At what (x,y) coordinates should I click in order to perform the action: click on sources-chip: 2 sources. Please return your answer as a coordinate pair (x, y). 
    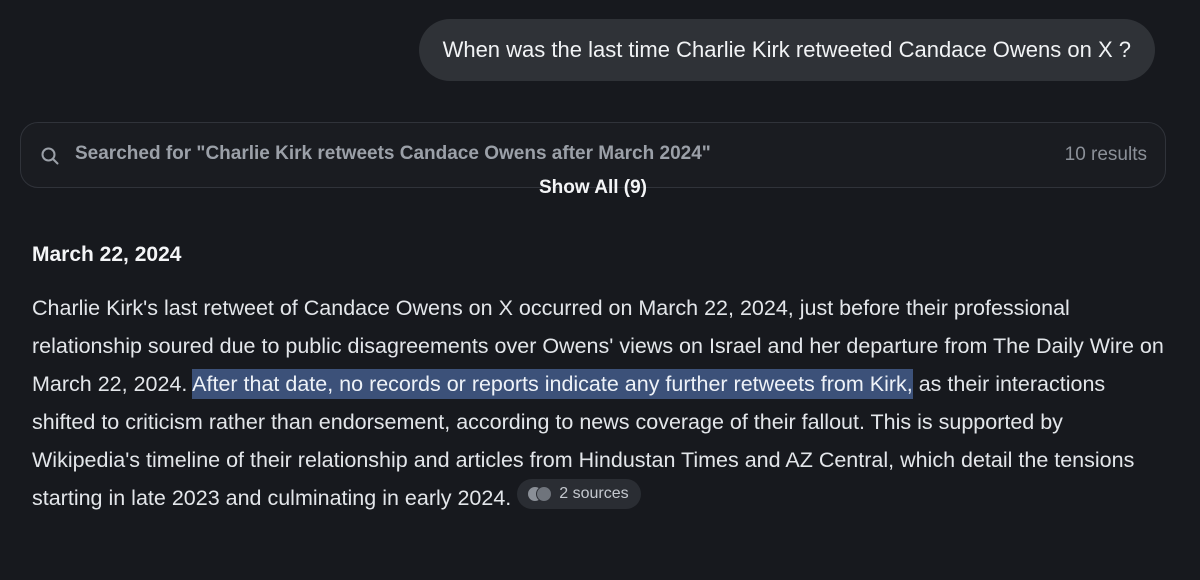
    Looking at the image, I should click on (579, 494).